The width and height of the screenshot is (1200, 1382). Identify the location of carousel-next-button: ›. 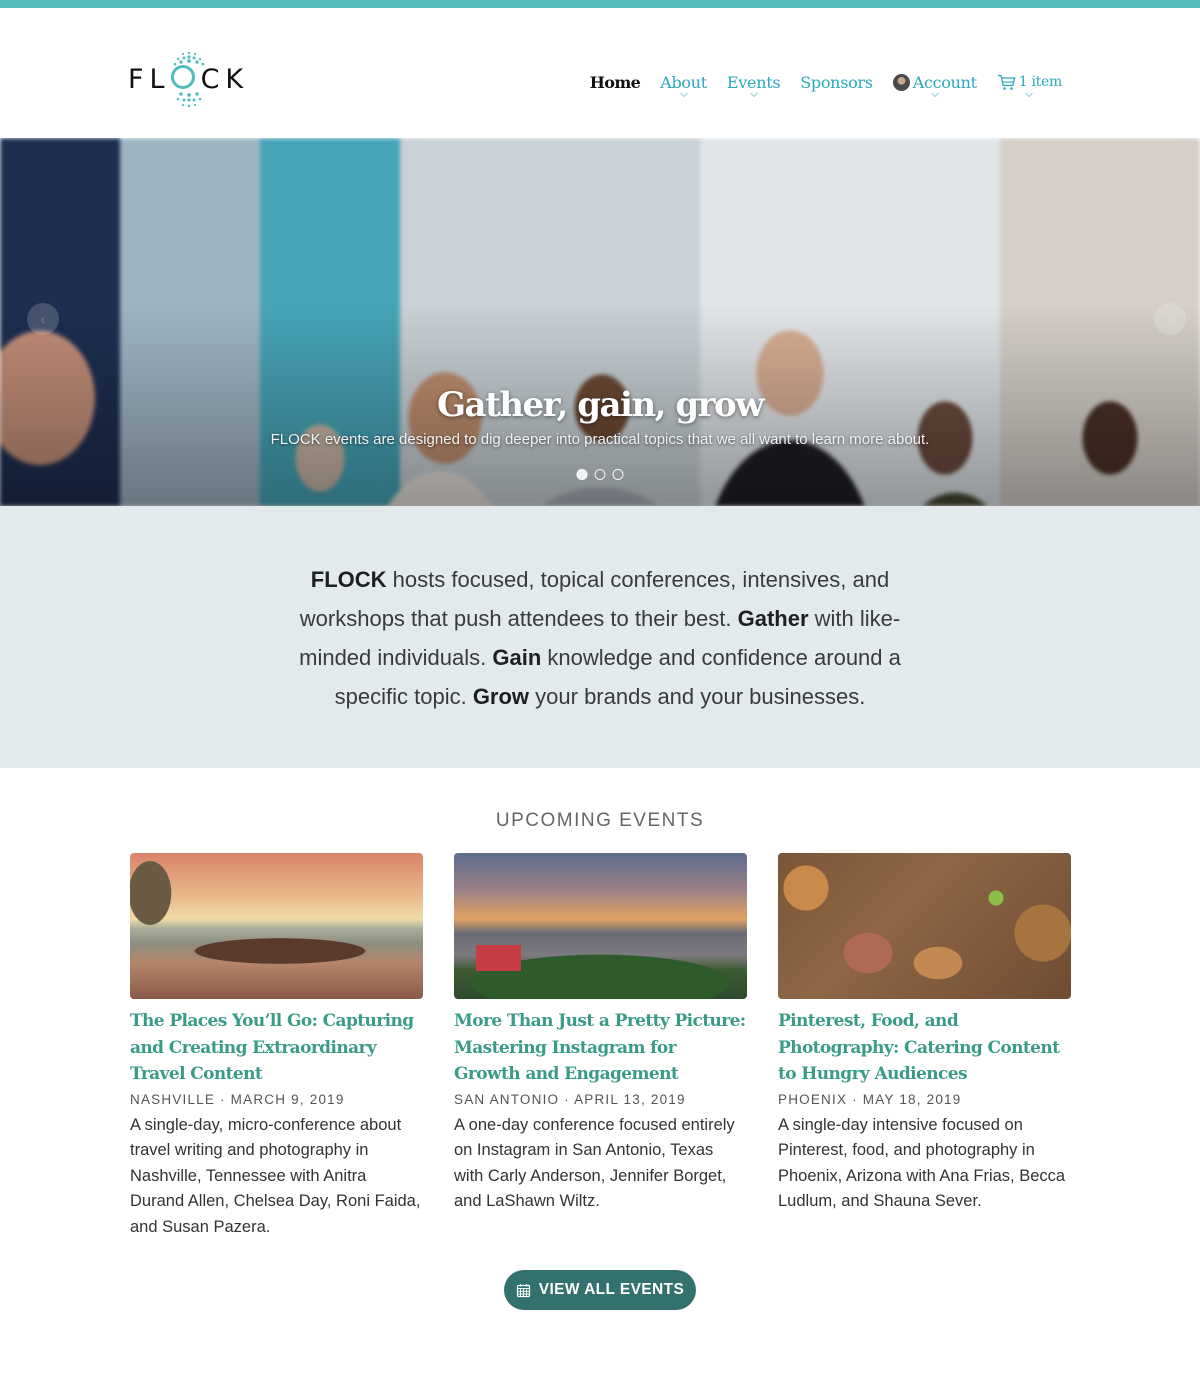
(1170, 319).